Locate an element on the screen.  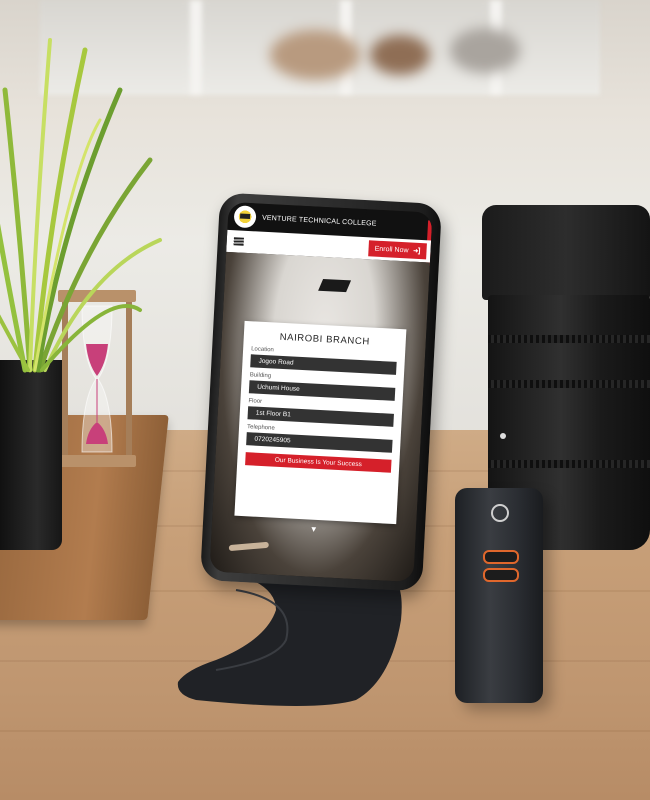
enroll-label: Enroll Now is located at coordinates (391, 249).